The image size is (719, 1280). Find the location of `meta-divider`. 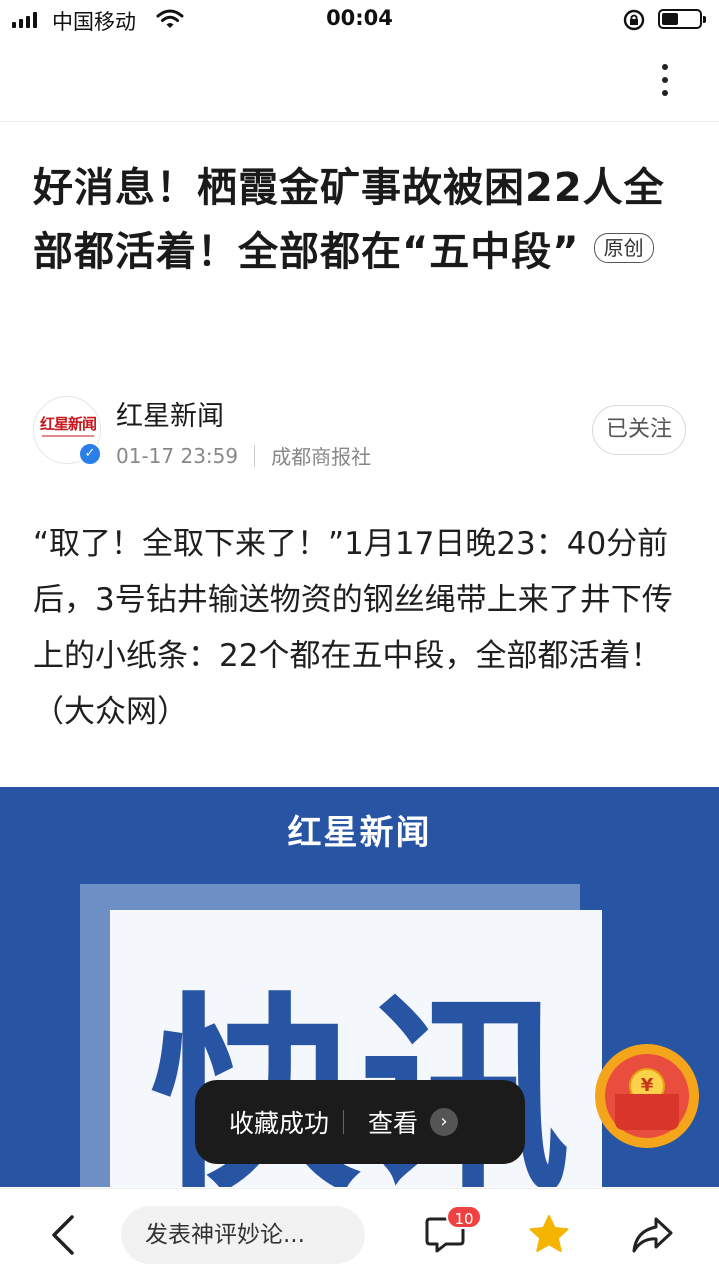

meta-divider is located at coordinates (255, 455).